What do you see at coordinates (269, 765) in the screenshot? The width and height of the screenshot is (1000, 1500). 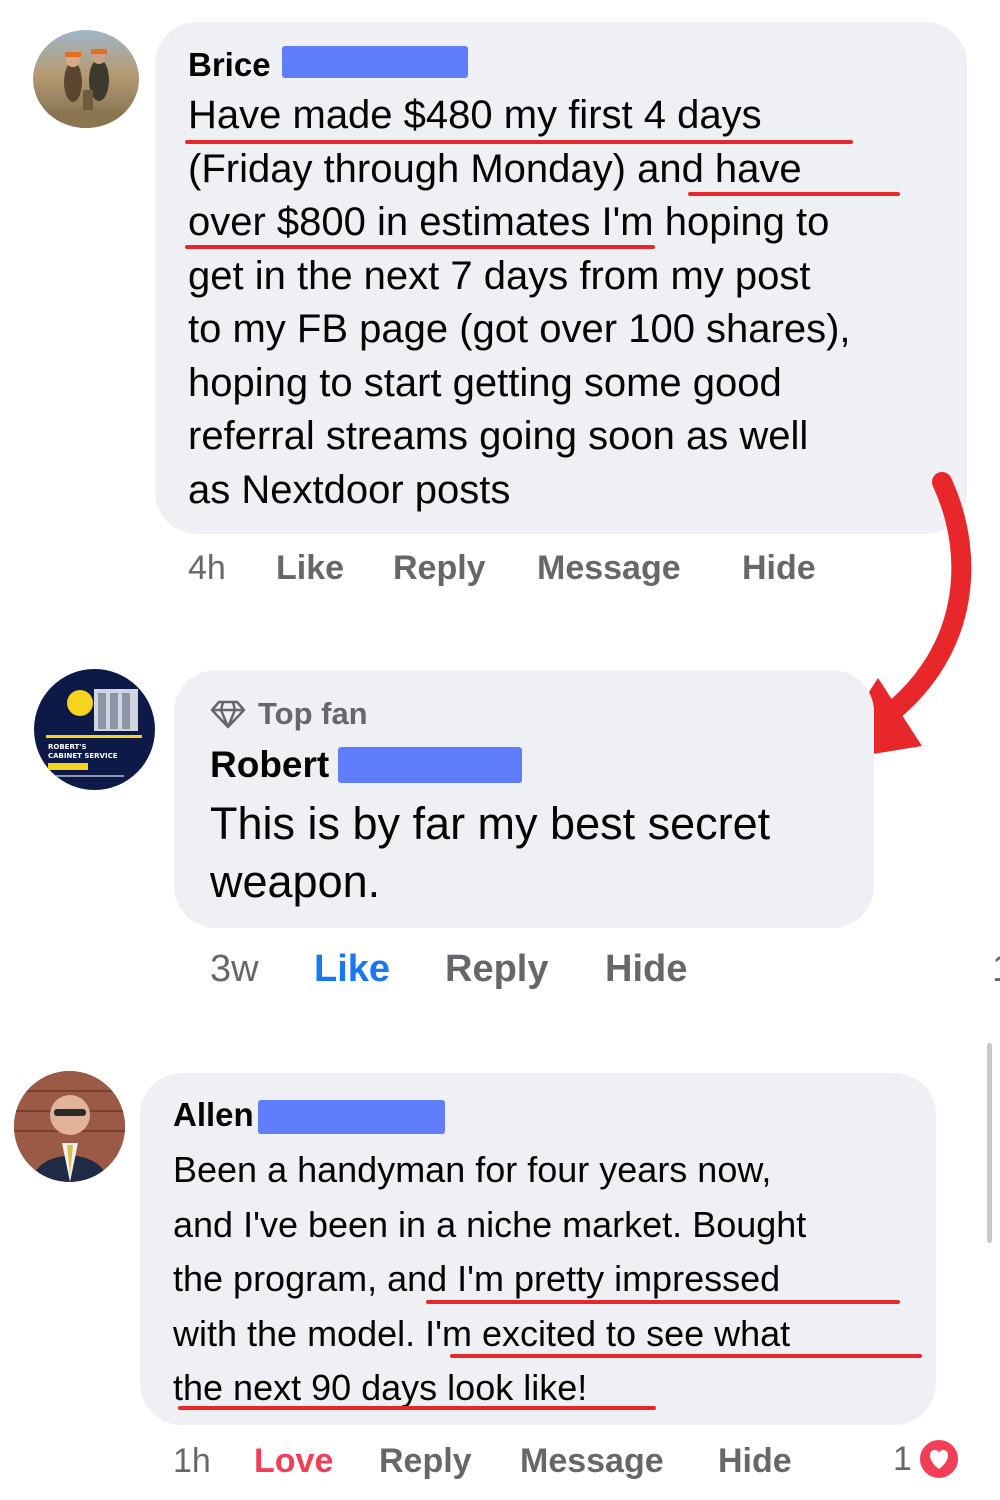 I see `commenter-name: Robert` at bounding box center [269, 765].